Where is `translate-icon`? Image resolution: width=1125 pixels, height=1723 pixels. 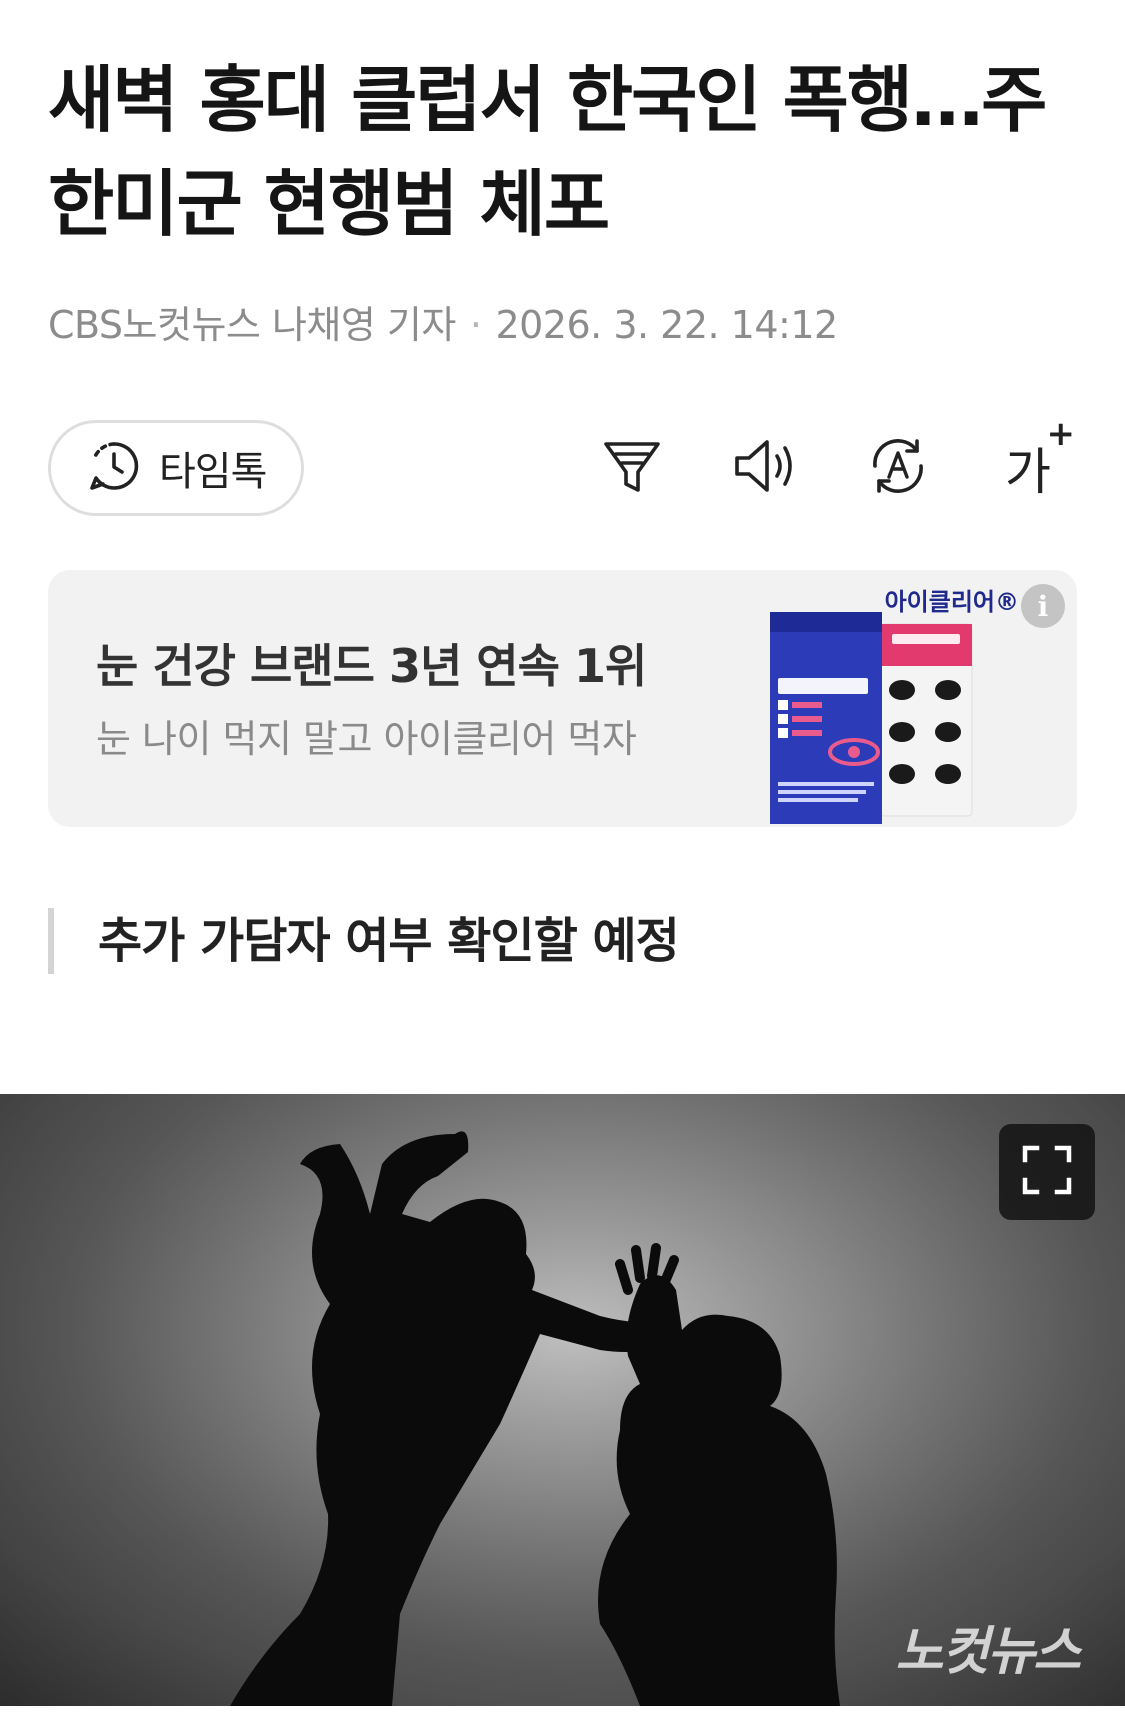
translate-icon is located at coordinates (898, 468).